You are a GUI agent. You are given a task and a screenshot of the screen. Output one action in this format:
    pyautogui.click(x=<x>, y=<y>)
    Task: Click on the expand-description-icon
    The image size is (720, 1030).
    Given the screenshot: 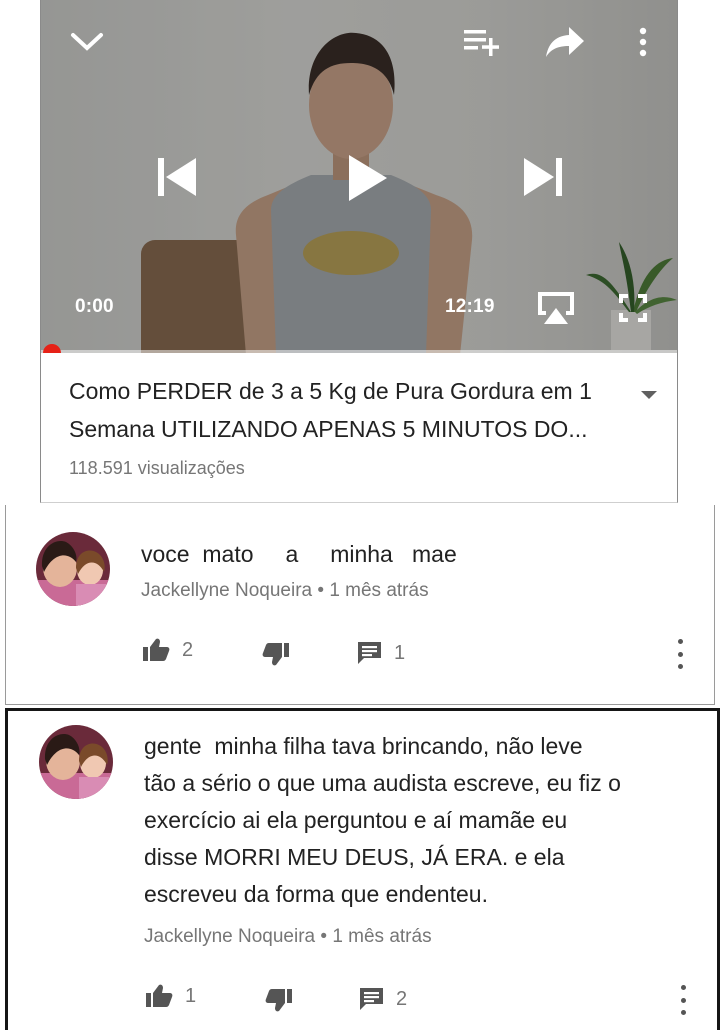 What is the action you would take?
    pyautogui.click(x=649, y=398)
    